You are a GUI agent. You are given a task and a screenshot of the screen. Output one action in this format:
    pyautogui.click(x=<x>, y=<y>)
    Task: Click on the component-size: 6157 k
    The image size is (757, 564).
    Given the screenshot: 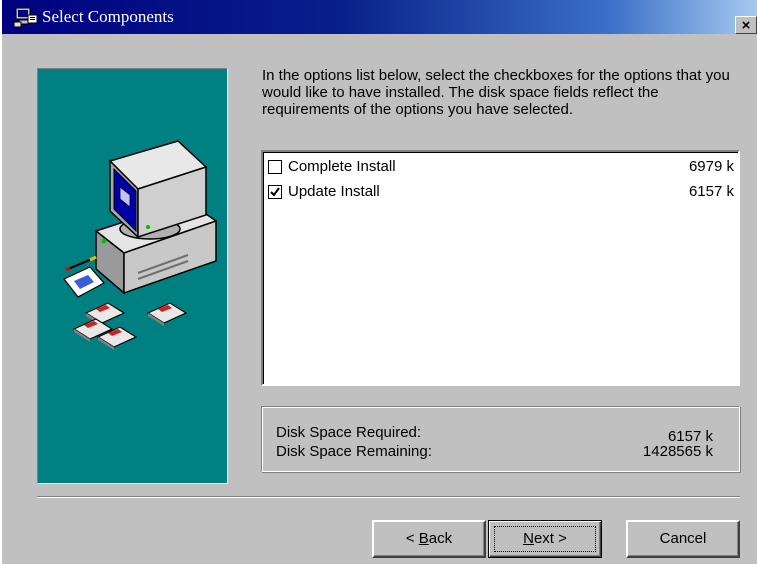 What is the action you would take?
    pyautogui.click(x=711, y=191)
    